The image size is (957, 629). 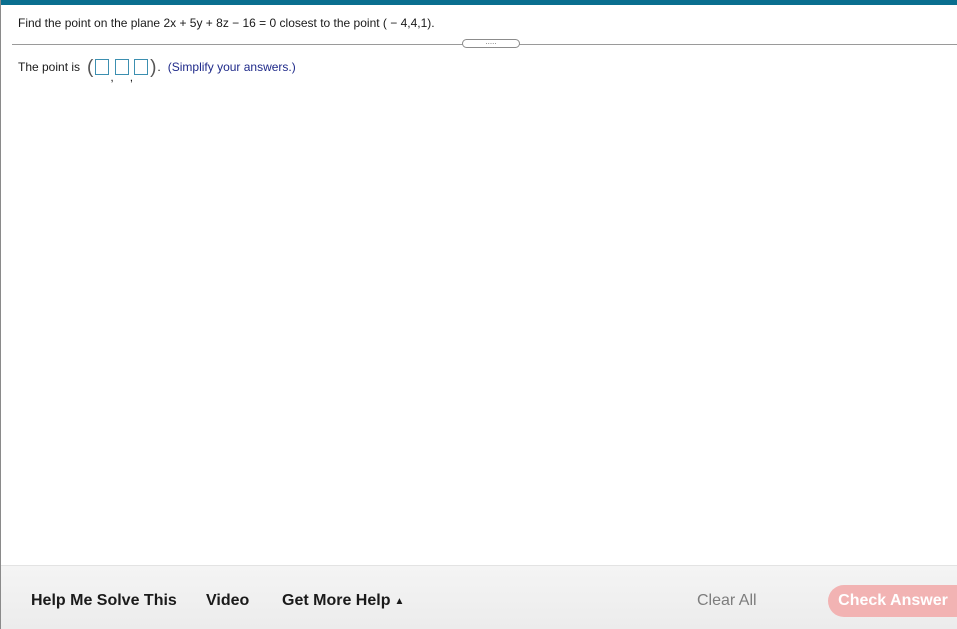 I want to click on answer-period: ., so click(x=159, y=67).